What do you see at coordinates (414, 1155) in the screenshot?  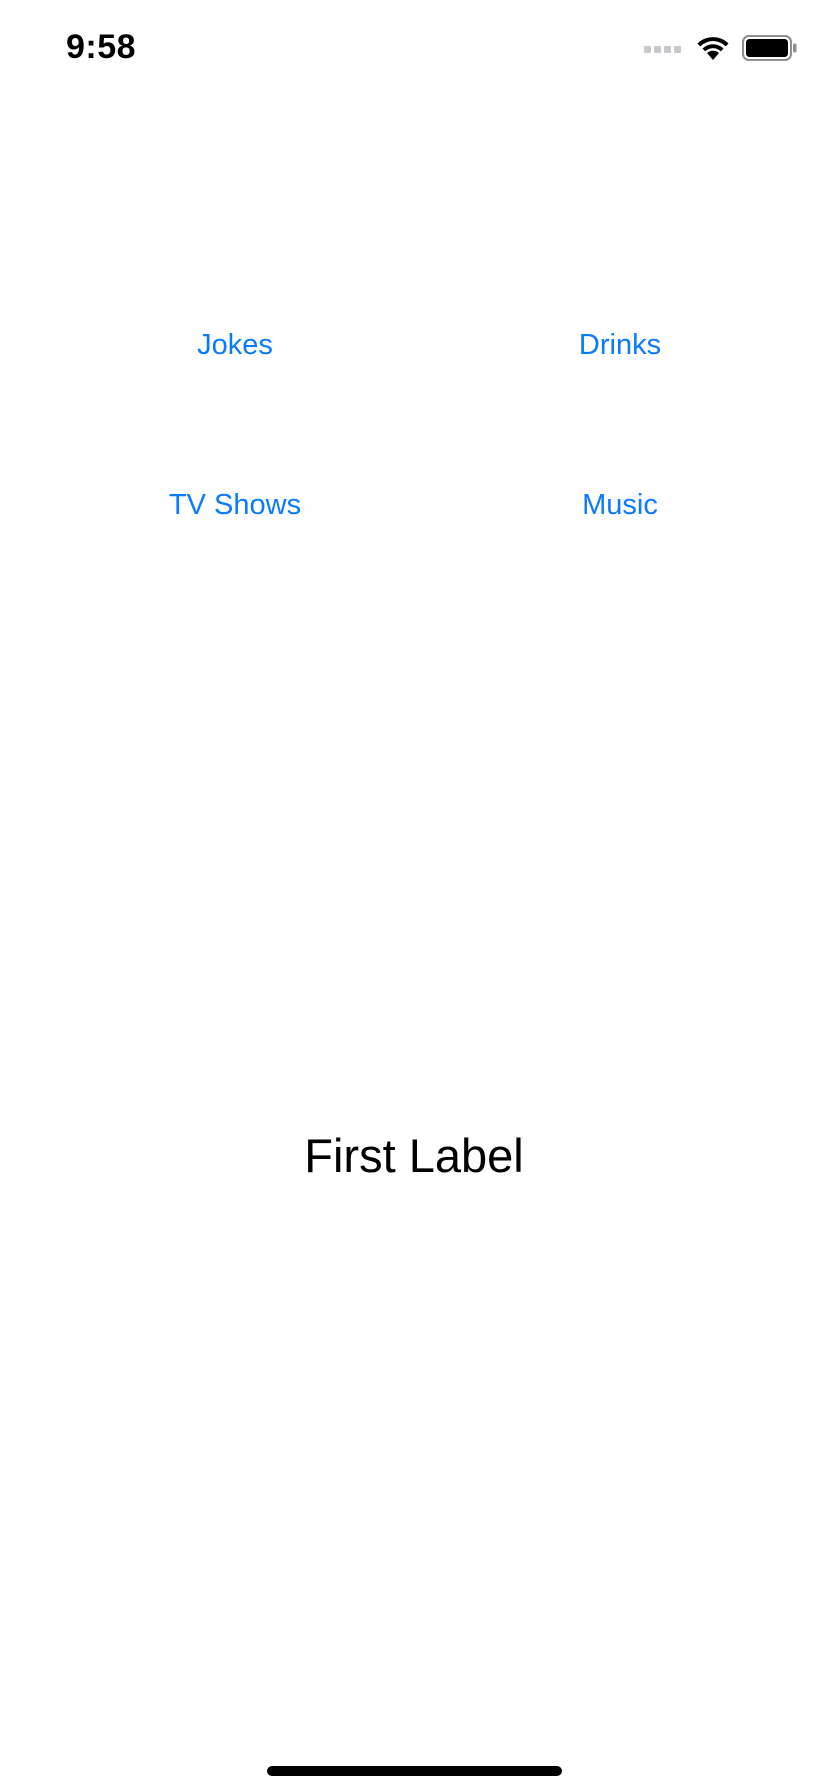 I see `first-label: First Label` at bounding box center [414, 1155].